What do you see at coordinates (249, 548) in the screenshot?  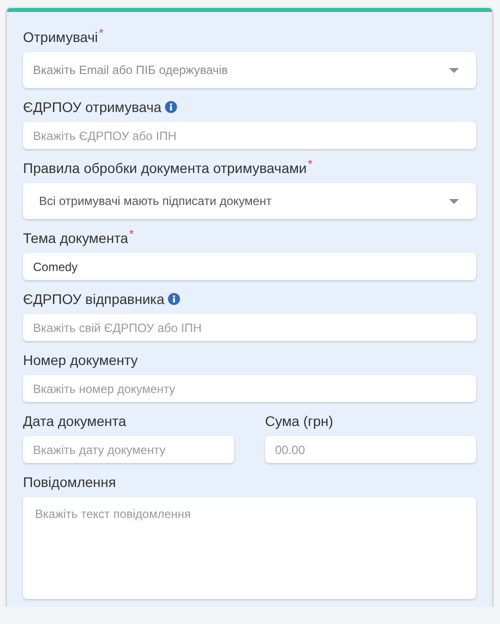 I see `message-field: Вкажіть текст повідомлення` at bounding box center [249, 548].